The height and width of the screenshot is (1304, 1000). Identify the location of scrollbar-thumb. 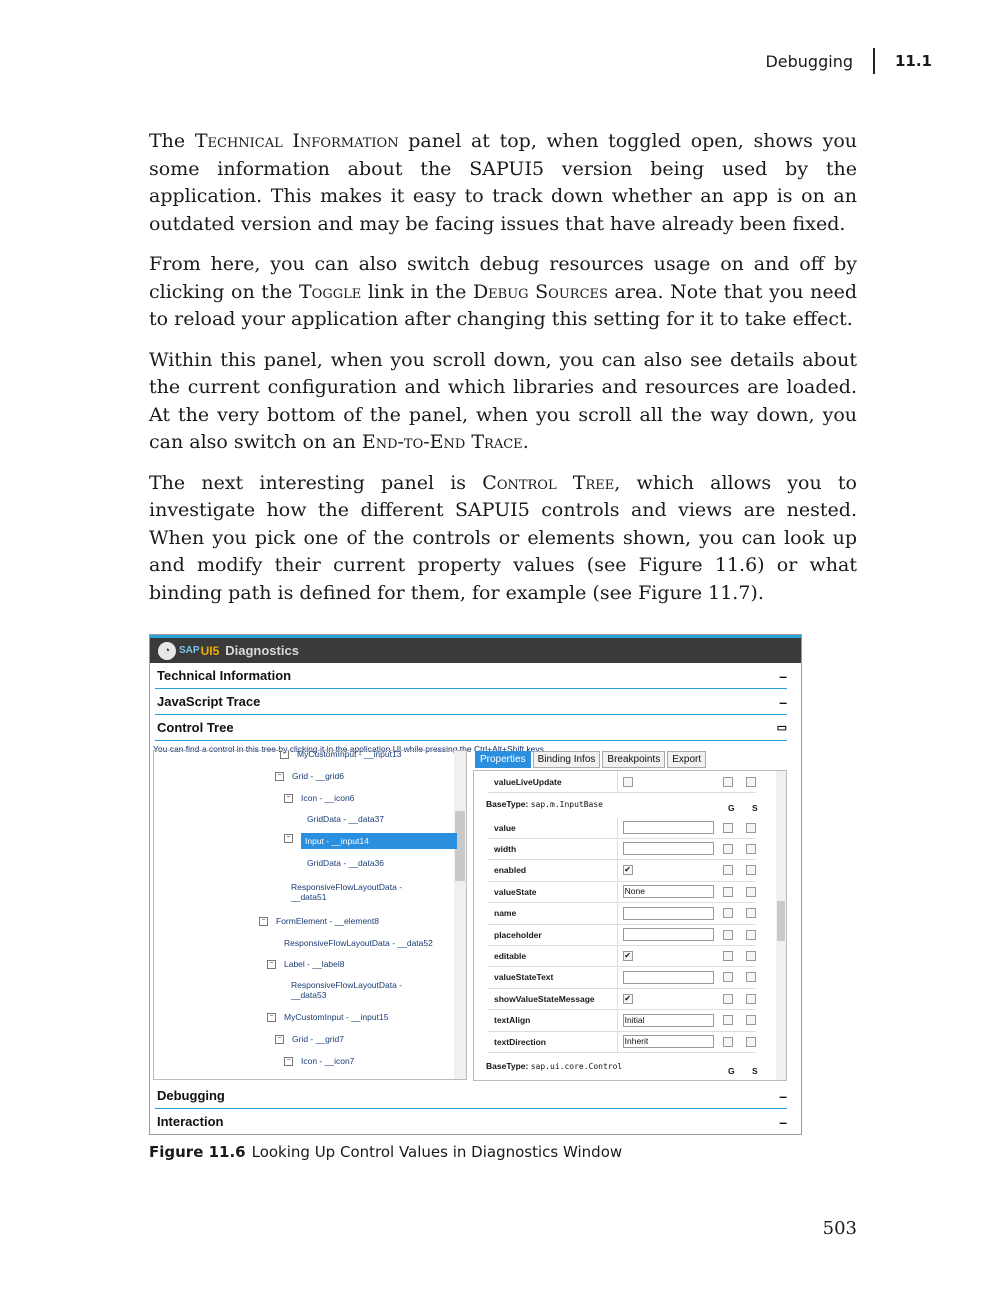
(781, 921).